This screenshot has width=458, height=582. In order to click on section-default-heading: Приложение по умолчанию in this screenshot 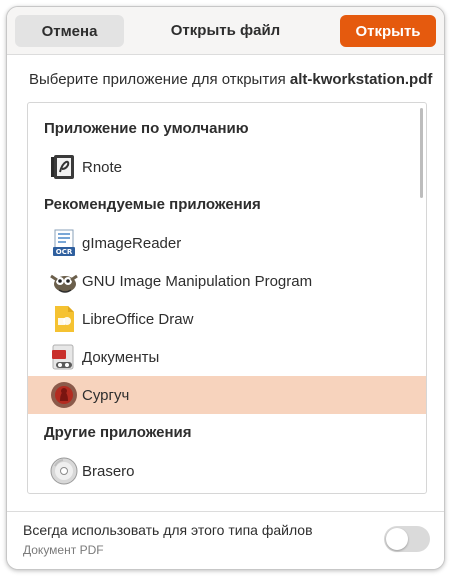, I will do `click(146, 128)`.